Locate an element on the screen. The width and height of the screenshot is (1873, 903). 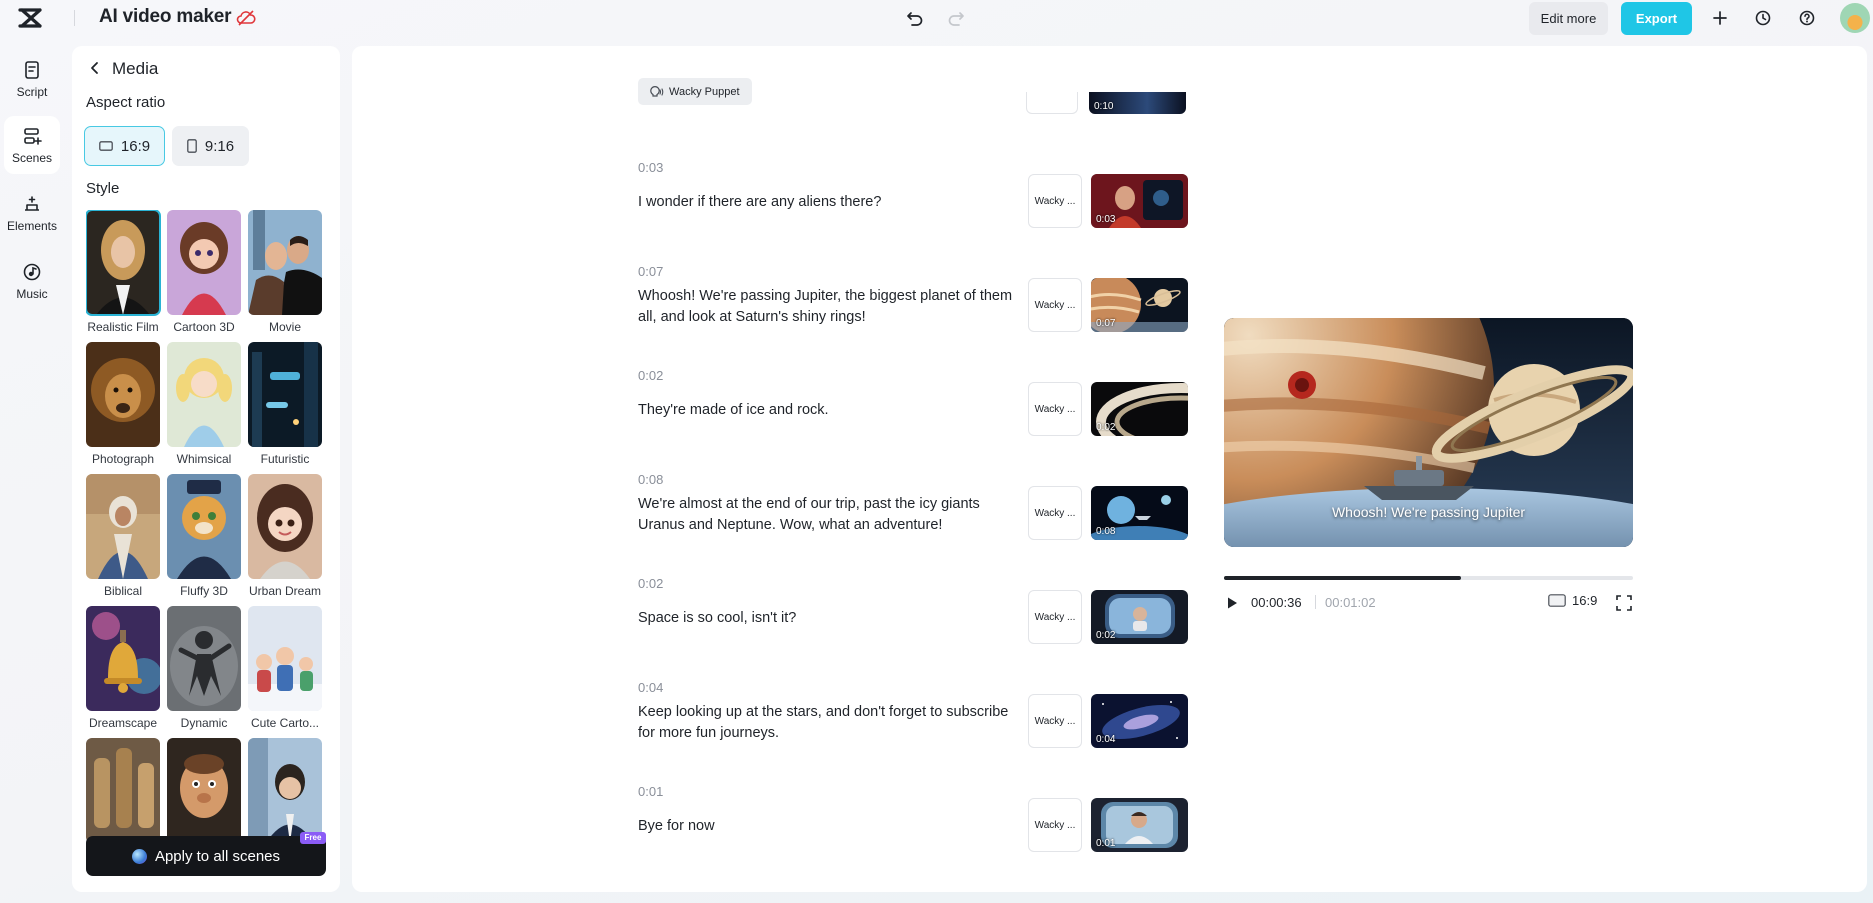
rail-item-script: Script is located at coordinates (32, 79).